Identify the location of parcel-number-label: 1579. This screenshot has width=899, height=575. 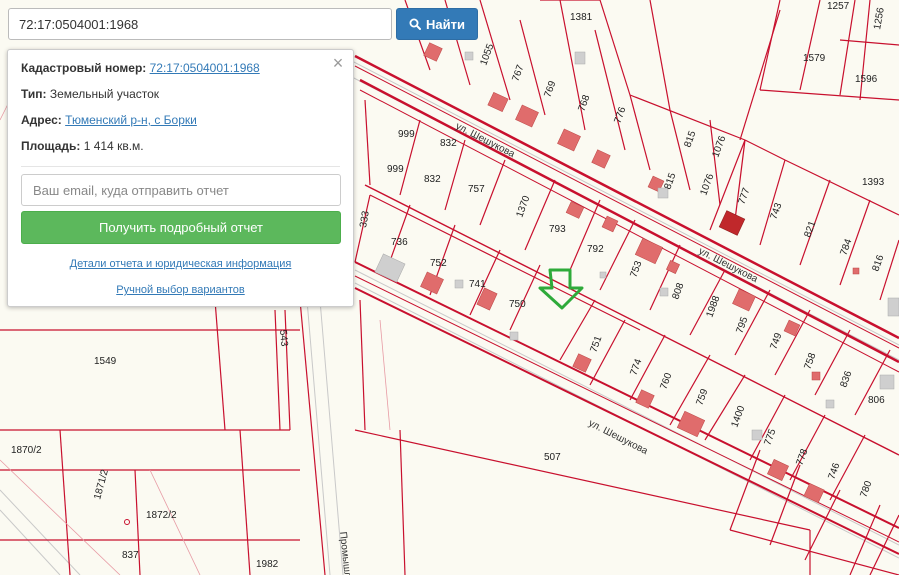
(814, 58).